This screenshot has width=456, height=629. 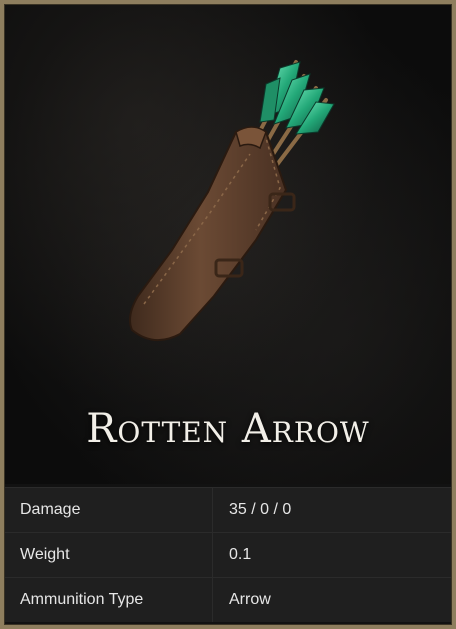 I want to click on stat-row-ammunition-type: Ammunition Type Arrow, so click(x=228, y=599).